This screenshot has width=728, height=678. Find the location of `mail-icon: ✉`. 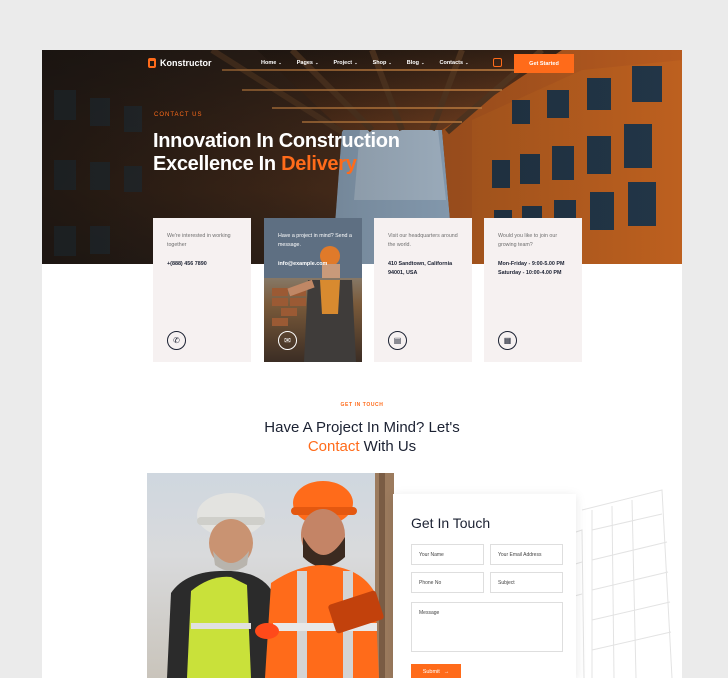

mail-icon: ✉ is located at coordinates (287, 340).